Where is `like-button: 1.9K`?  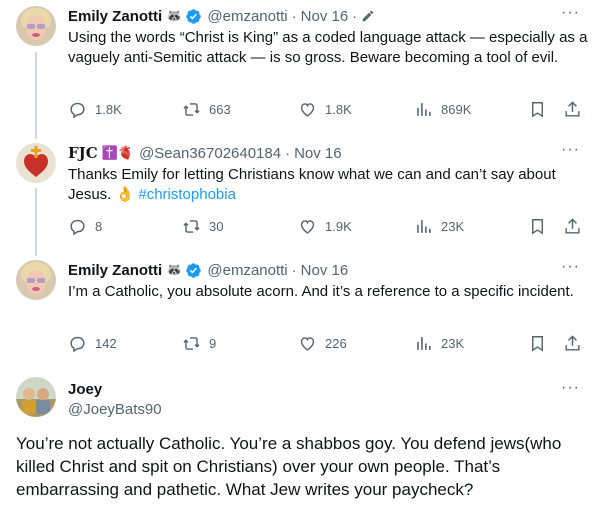
like-button: 1.9K is located at coordinates (325, 226).